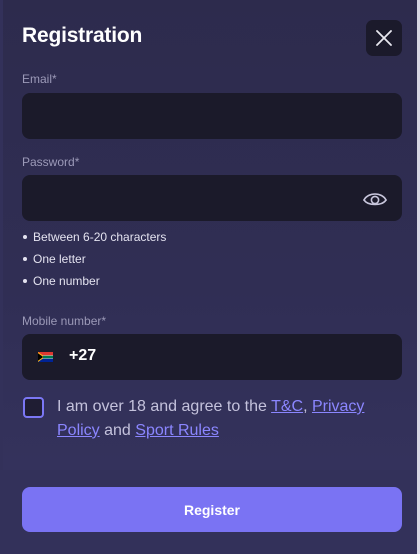  I want to click on password-hint: One number, so click(94, 284).